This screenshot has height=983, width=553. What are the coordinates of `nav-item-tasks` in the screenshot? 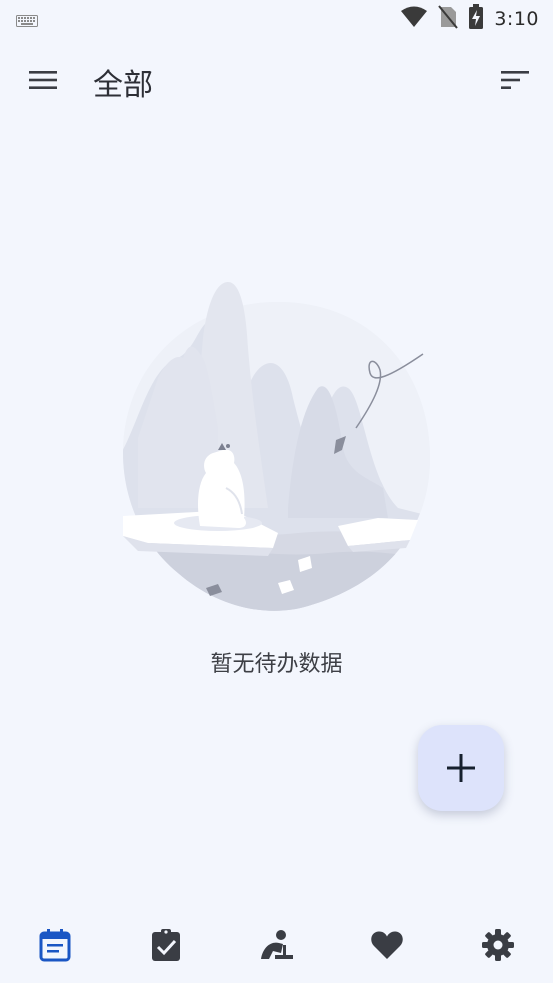 It's located at (166, 945).